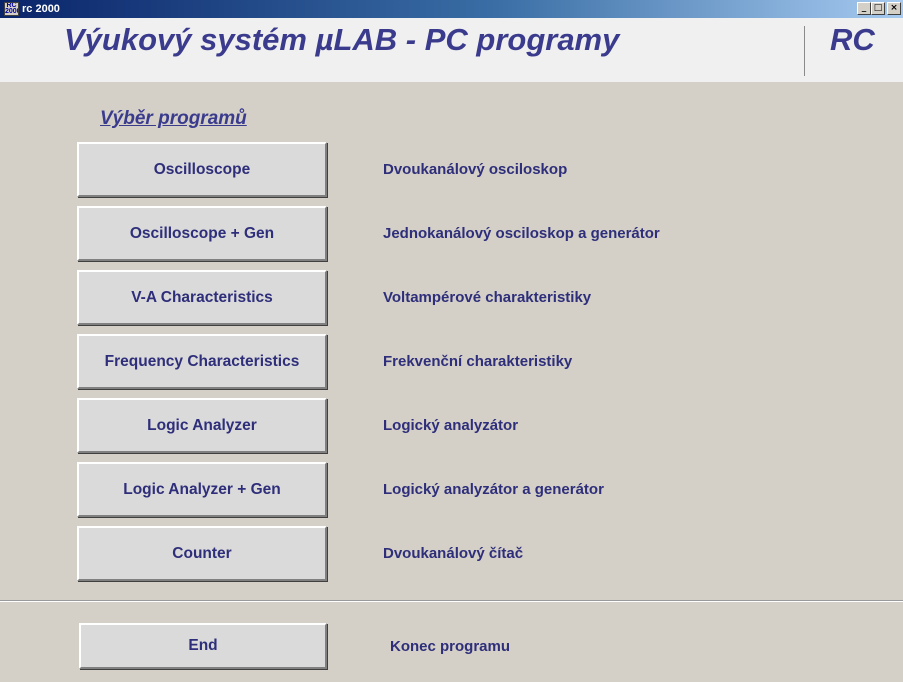 The image size is (903, 682). Describe the element at coordinates (852, 39) in the screenshot. I see `rc-logo: RC` at that location.